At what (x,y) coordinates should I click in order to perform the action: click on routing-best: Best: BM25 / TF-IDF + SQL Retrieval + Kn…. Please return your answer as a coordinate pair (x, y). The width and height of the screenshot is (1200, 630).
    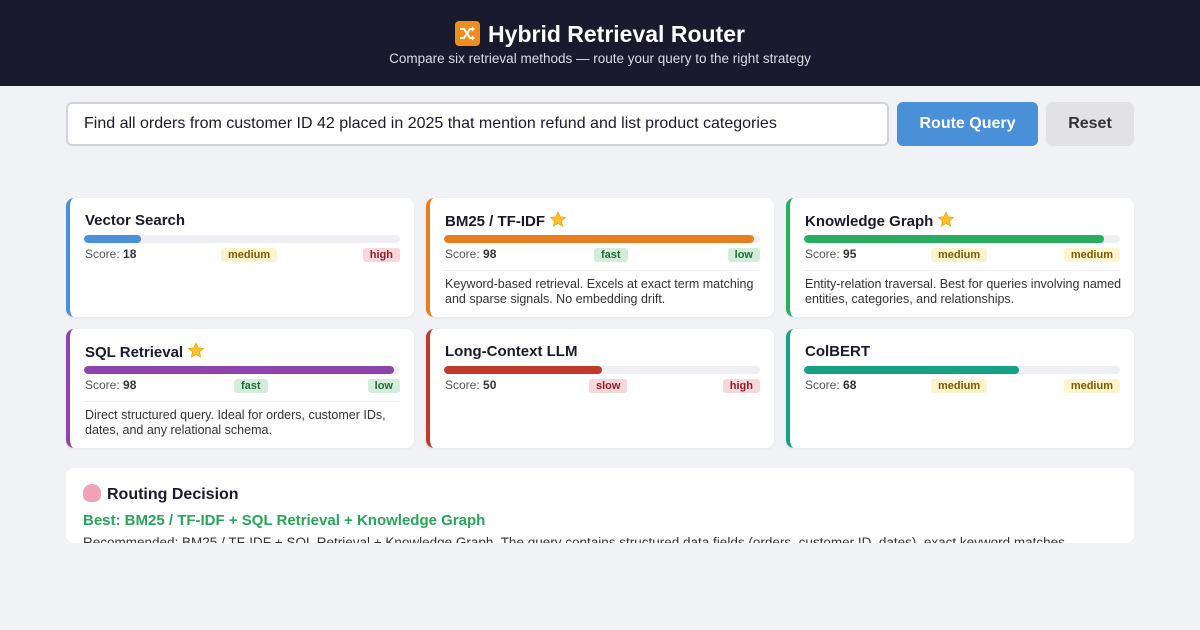
    Looking at the image, I should click on (284, 520).